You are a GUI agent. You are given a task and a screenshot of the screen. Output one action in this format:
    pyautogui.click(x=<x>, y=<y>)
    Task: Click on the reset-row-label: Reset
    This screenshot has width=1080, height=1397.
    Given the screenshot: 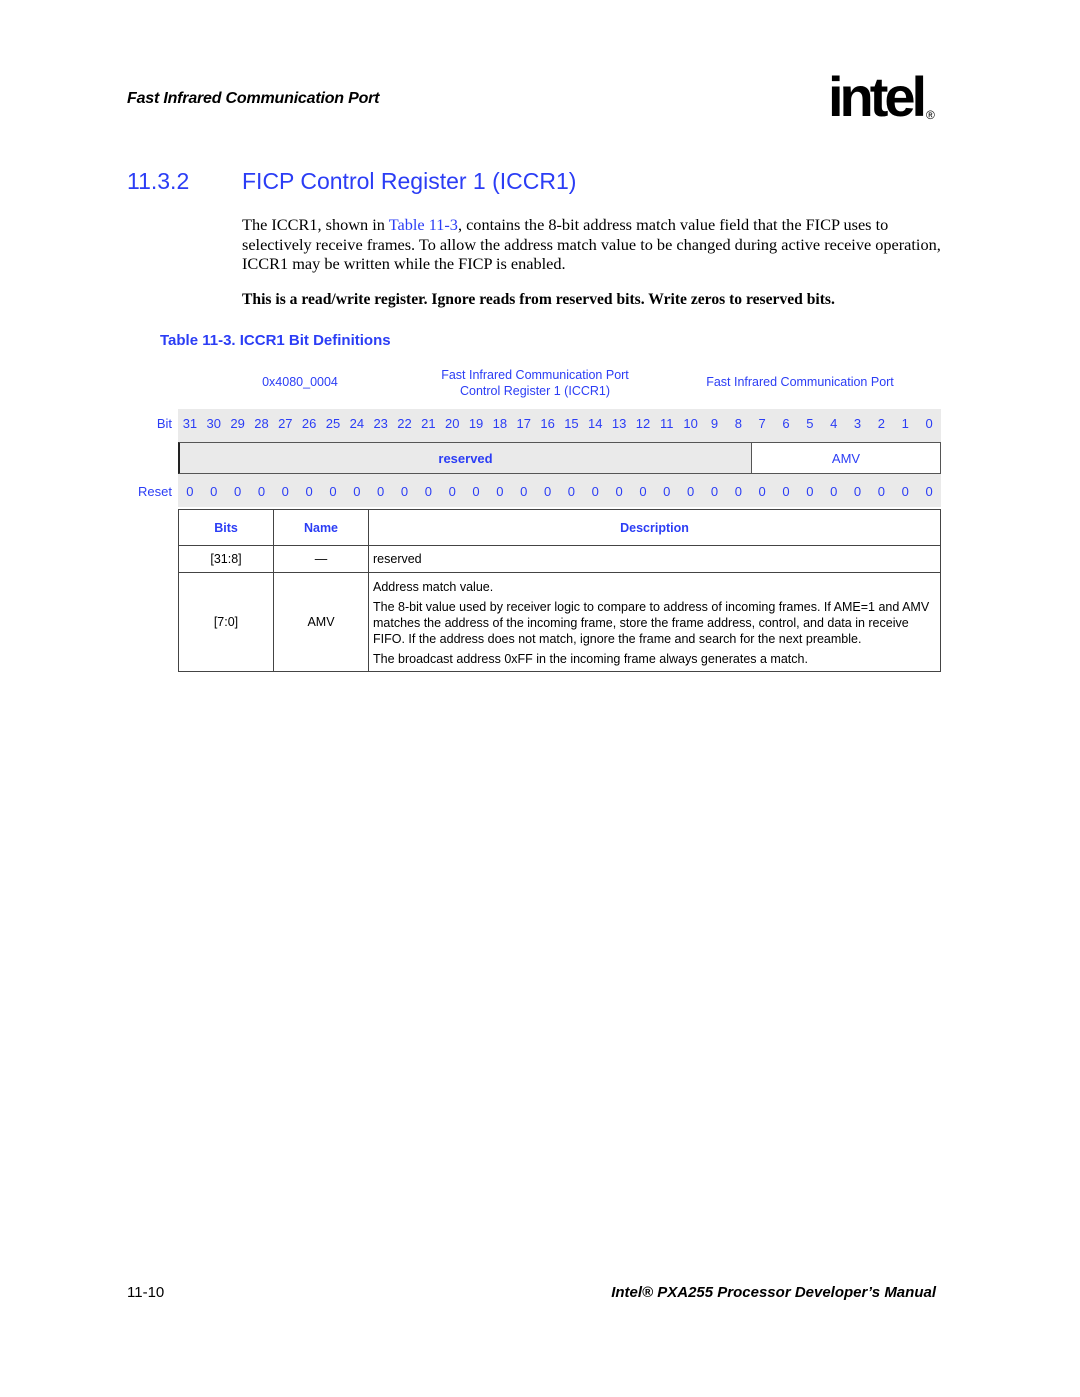 What is the action you would take?
    pyautogui.click(x=155, y=491)
    